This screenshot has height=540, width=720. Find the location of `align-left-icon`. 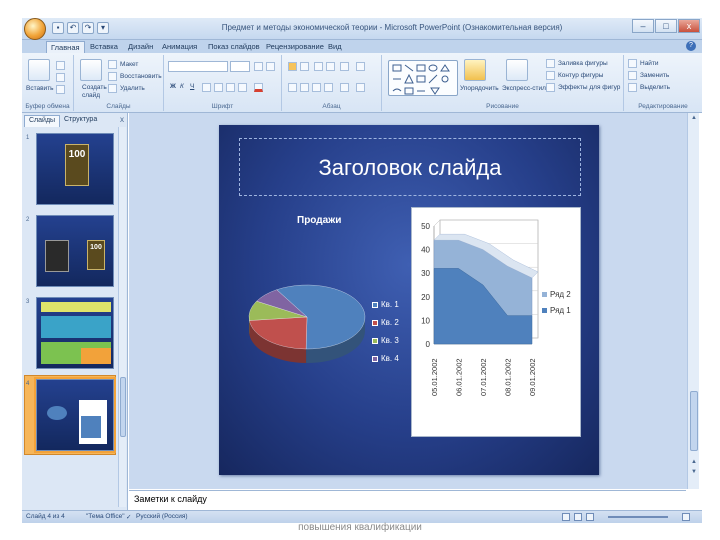

align-left-icon is located at coordinates (292, 87).